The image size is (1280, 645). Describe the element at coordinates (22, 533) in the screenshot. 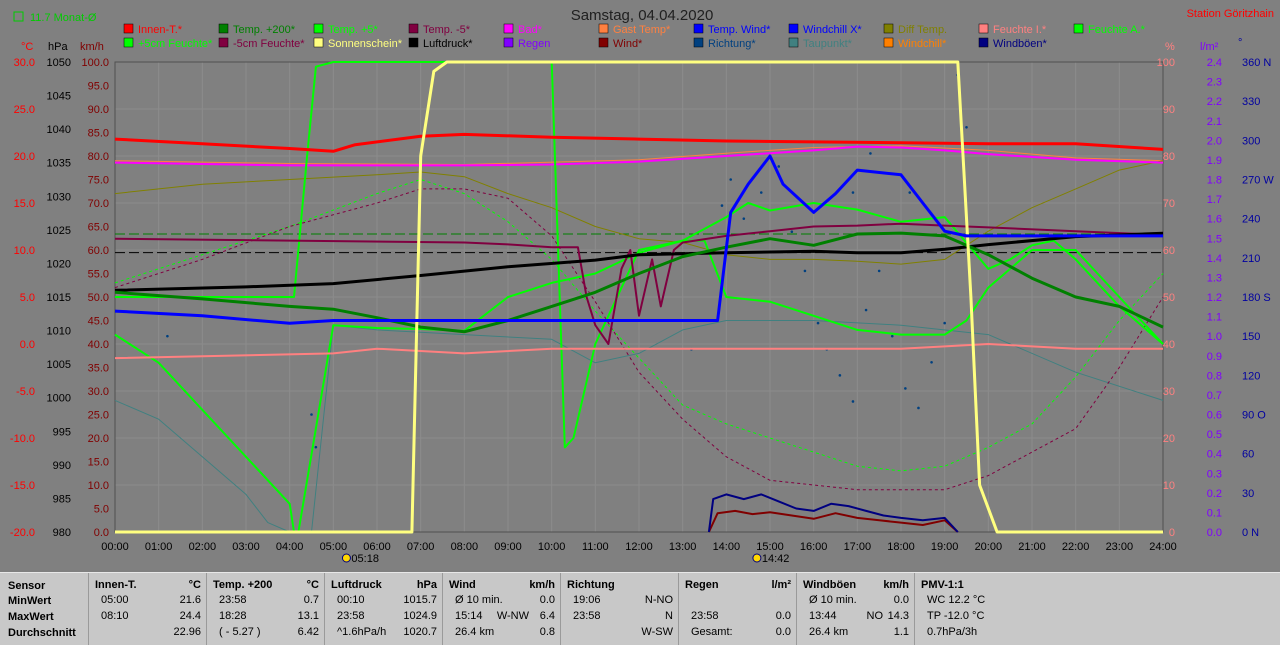

I see `y-tick-label: -20.0` at that location.